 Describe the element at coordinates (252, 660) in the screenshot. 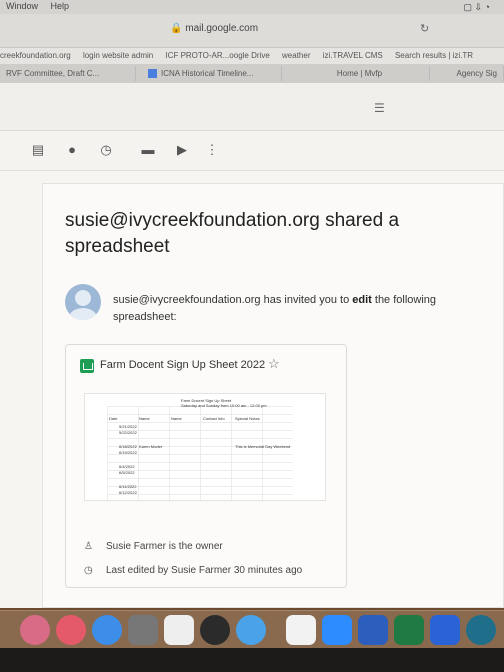

I see `laptop-bezel` at that location.